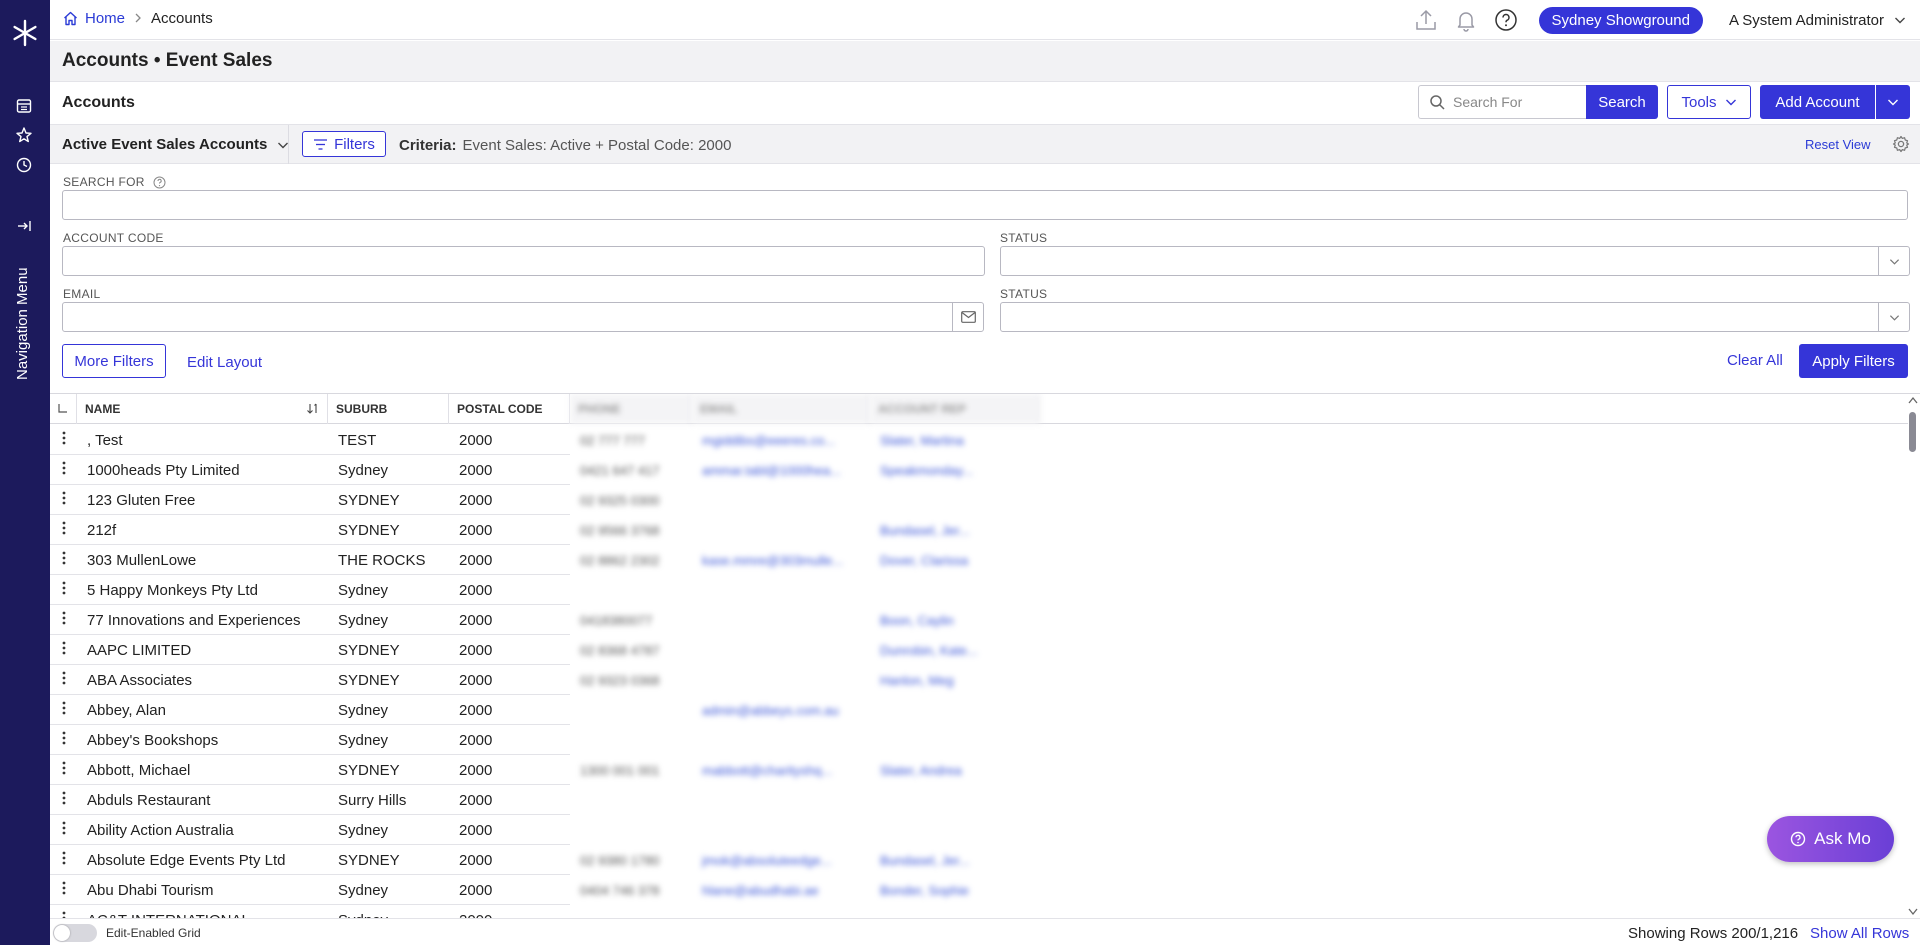 This screenshot has width=1920, height=945. What do you see at coordinates (523, 261) in the screenshot?
I see `account-code-field` at bounding box center [523, 261].